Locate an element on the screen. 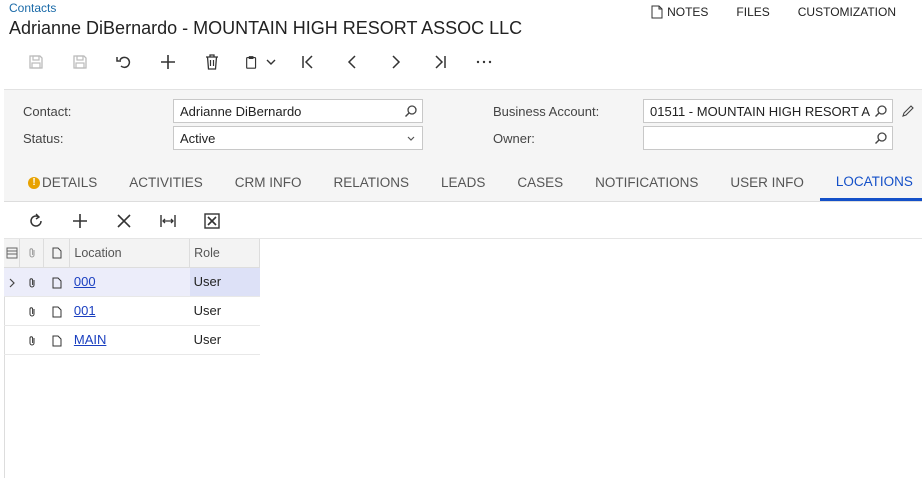 This screenshot has width=922, height=478. refresh-button is located at coordinates (36, 221).